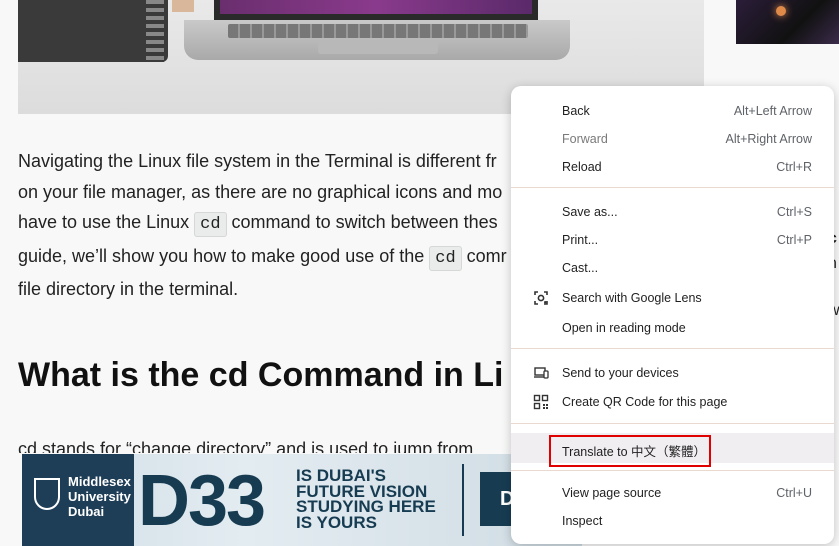 Image resolution: width=839 pixels, height=546 pixels. What do you see at coordinates (541, 298) in the screenshot?
I see `google-lens-icon` at bounding box center [541, 298].